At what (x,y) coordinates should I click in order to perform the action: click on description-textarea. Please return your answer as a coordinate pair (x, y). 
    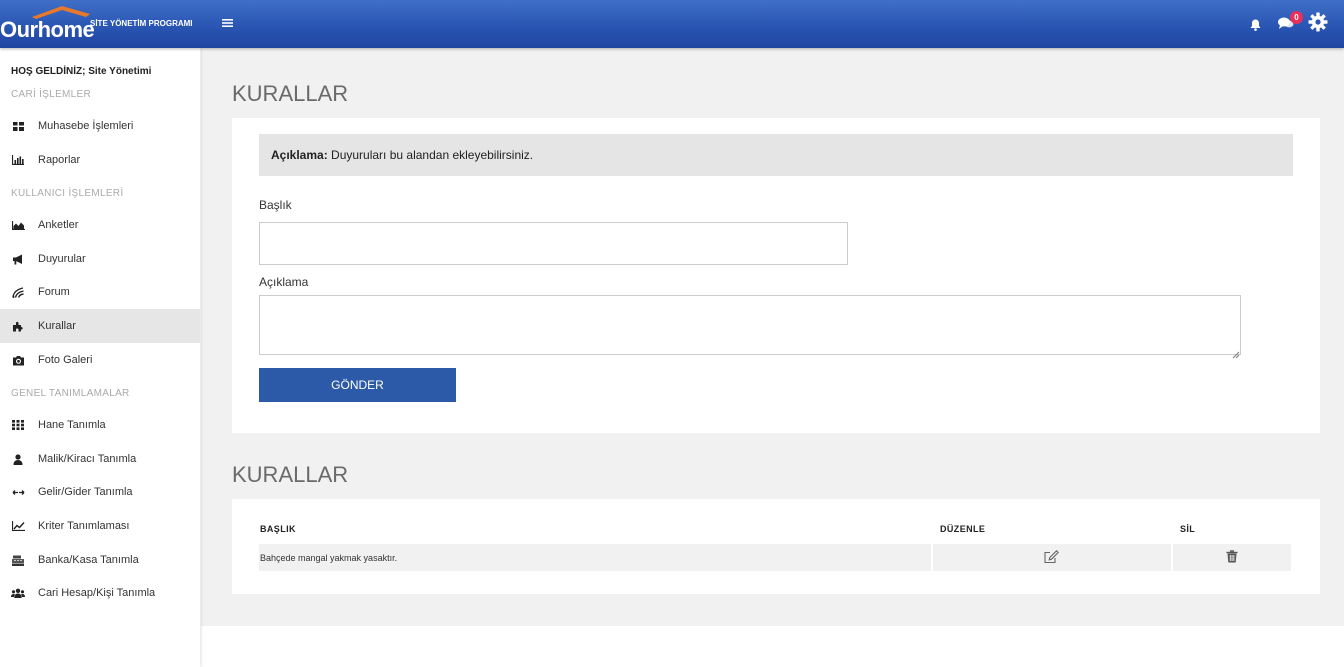
    Looking at the image, I should click on (750, 325).